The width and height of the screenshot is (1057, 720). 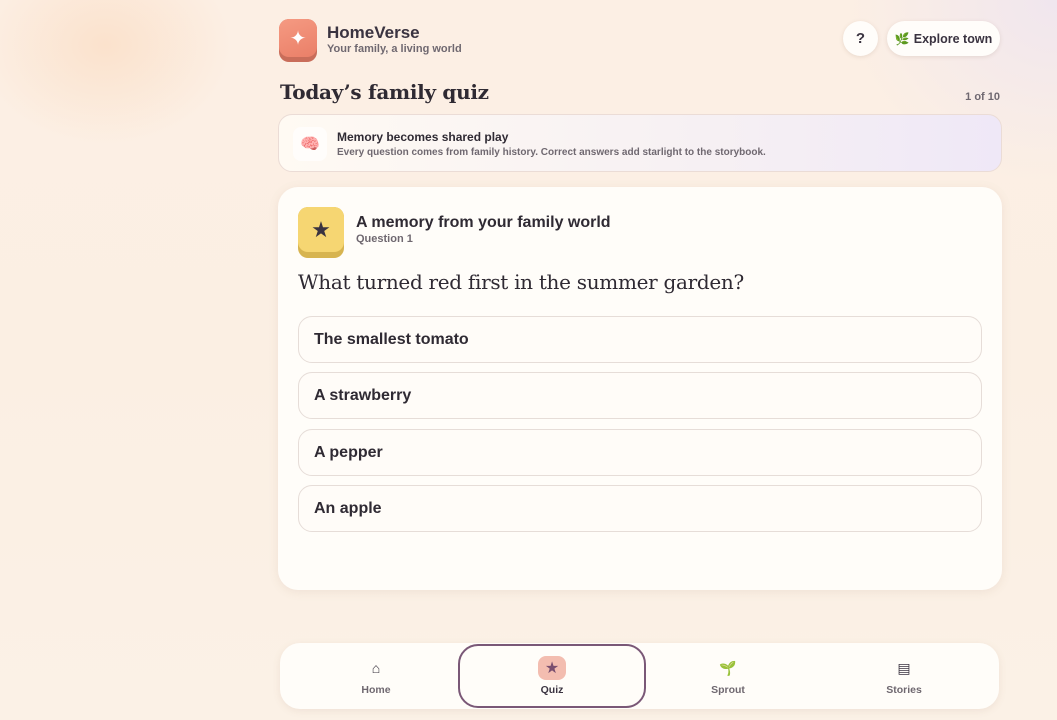 I want to click on answer-option: A pepper, so click(x=640, y=452).